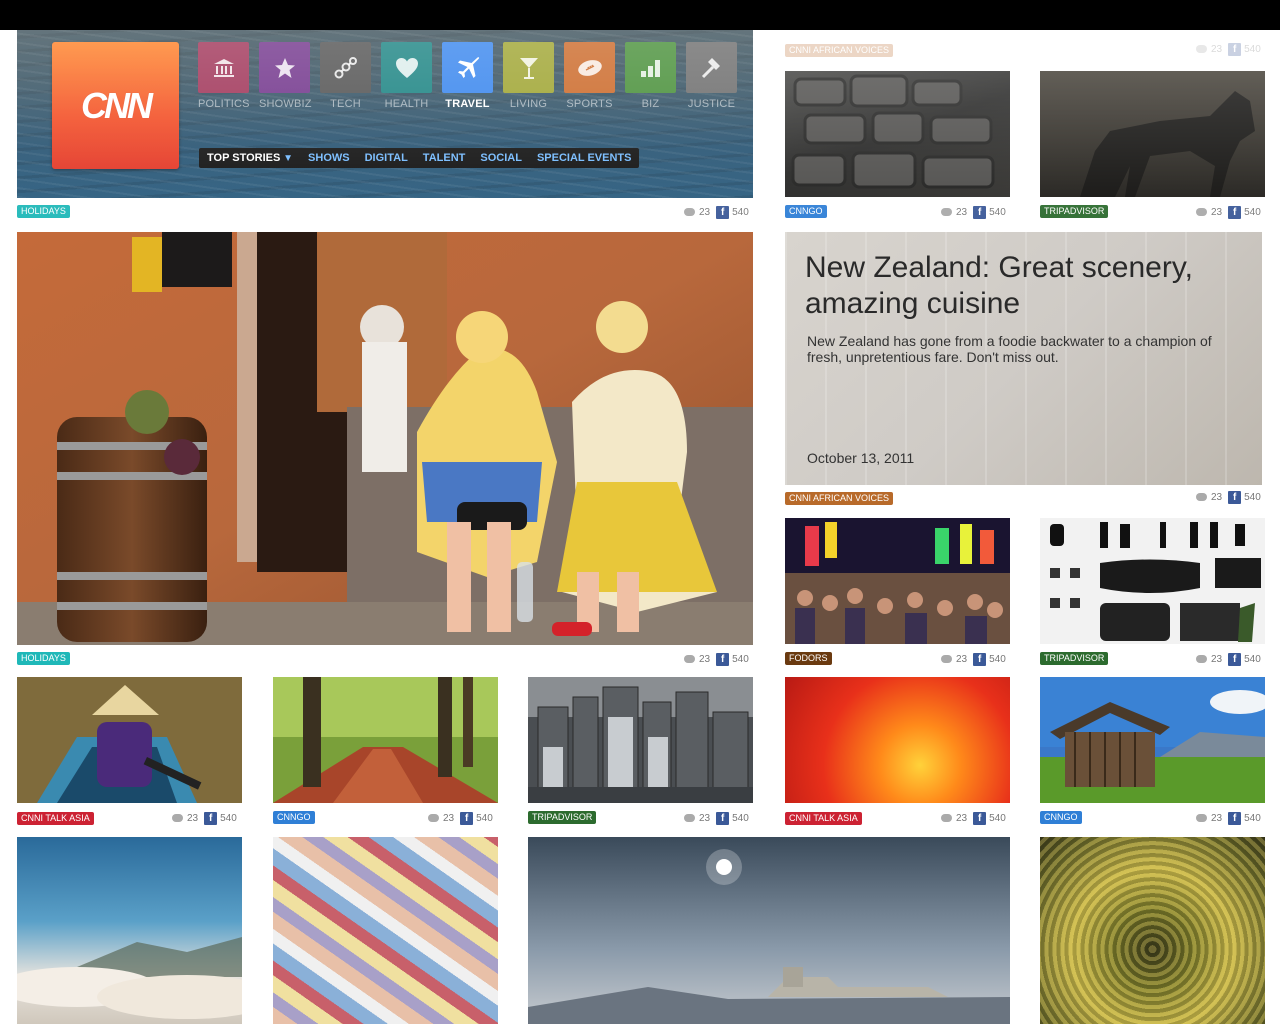  Describe the element at coordinates (1152, 740) in the screenshot. I see `story-tile-cabin` at that location.